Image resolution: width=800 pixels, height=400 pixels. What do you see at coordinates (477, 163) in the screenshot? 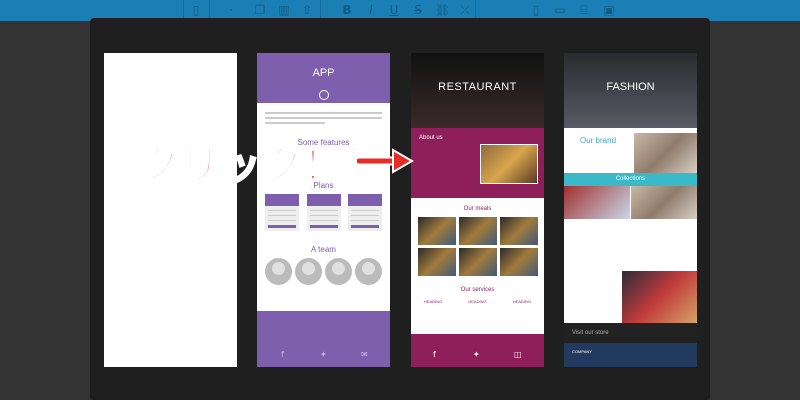
I see `restaurant-about: About us` at bounding box center [477, 163].